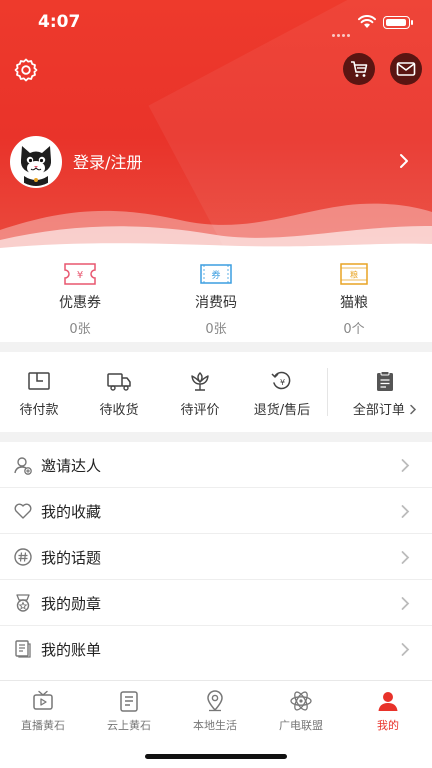 This screenshot has height=768, width=432. I want to click on signal-icon, so click(343, 29).